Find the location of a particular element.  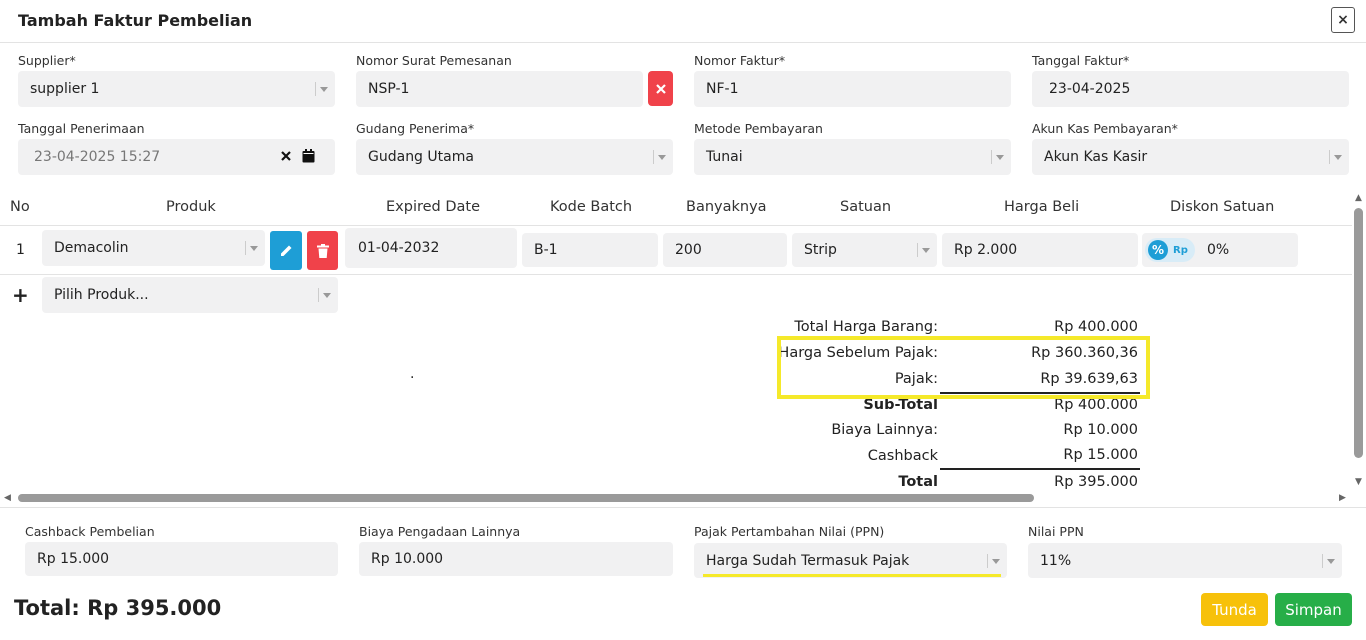

satuan-value: Strip is located at coordinates (820, 250).